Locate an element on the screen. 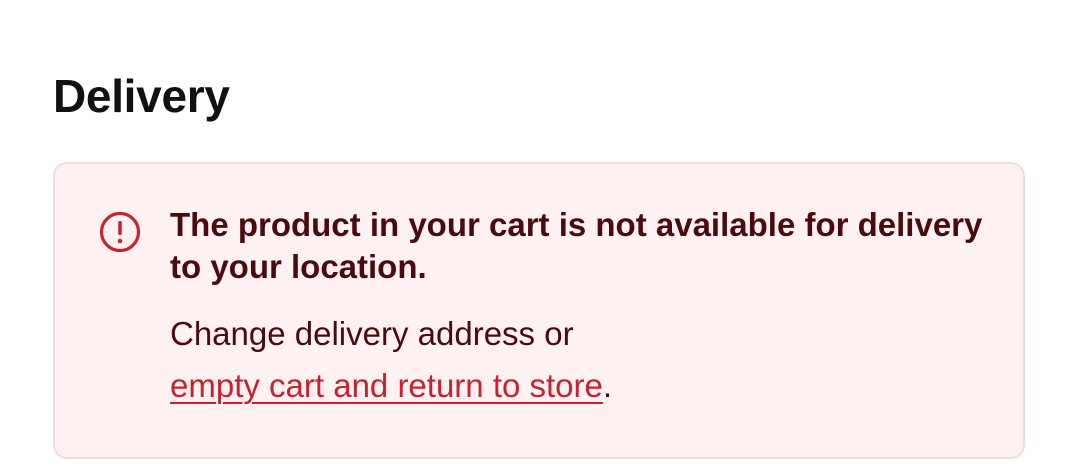 The image size is (1071, 471). section-title: Delivery is located at coordinates (141, 96).